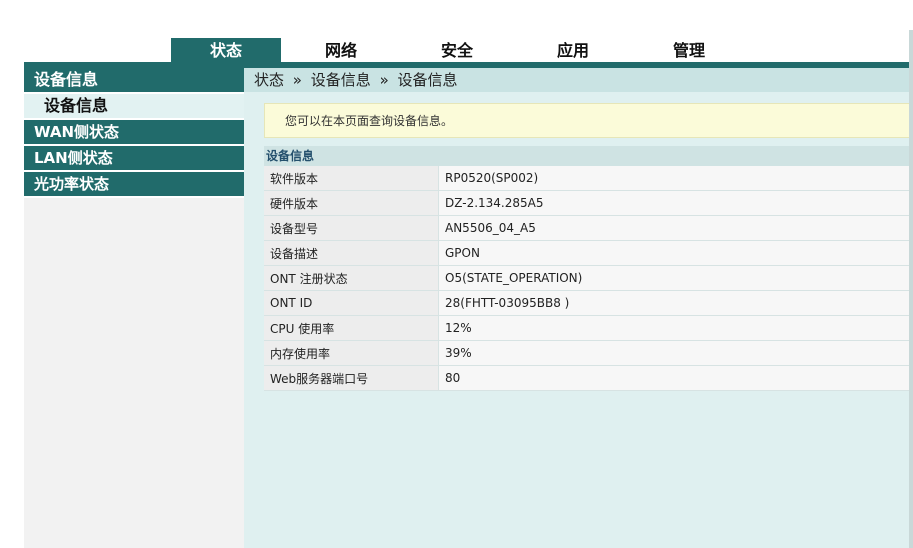 The width and height of the screenshot is (913, 548). I want to click on breadcrumb: 状态 » 设备信息 » 设备信息, so click(576, 80).